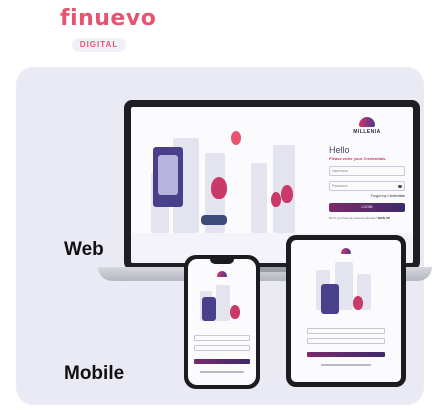 The width and height of the screenshot is (440, 410). Describe the element at coordinates (339, 150) in the screenshot. I see `greeting: Hello` at that location.